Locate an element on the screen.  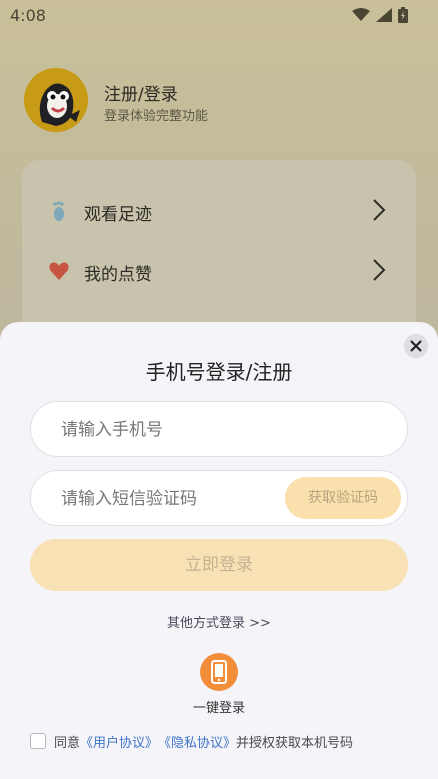
orca-mascot-icon is located at coordinates (56, 100).